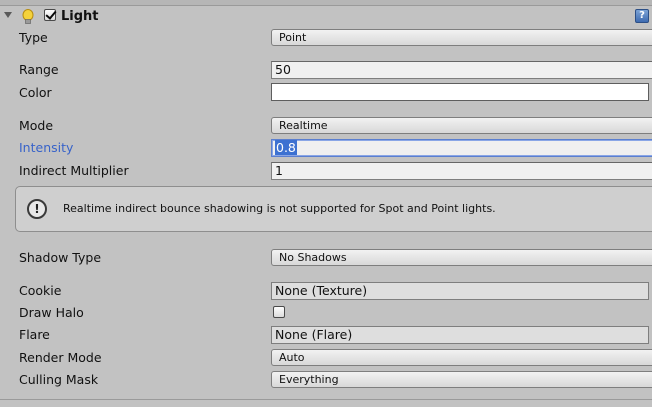 The width and height of the screenshot is (652, 407). What do you see at coordinates (461, 70) in the screenshot?
I see `range-field: 50` at bounding box center [461, 70].